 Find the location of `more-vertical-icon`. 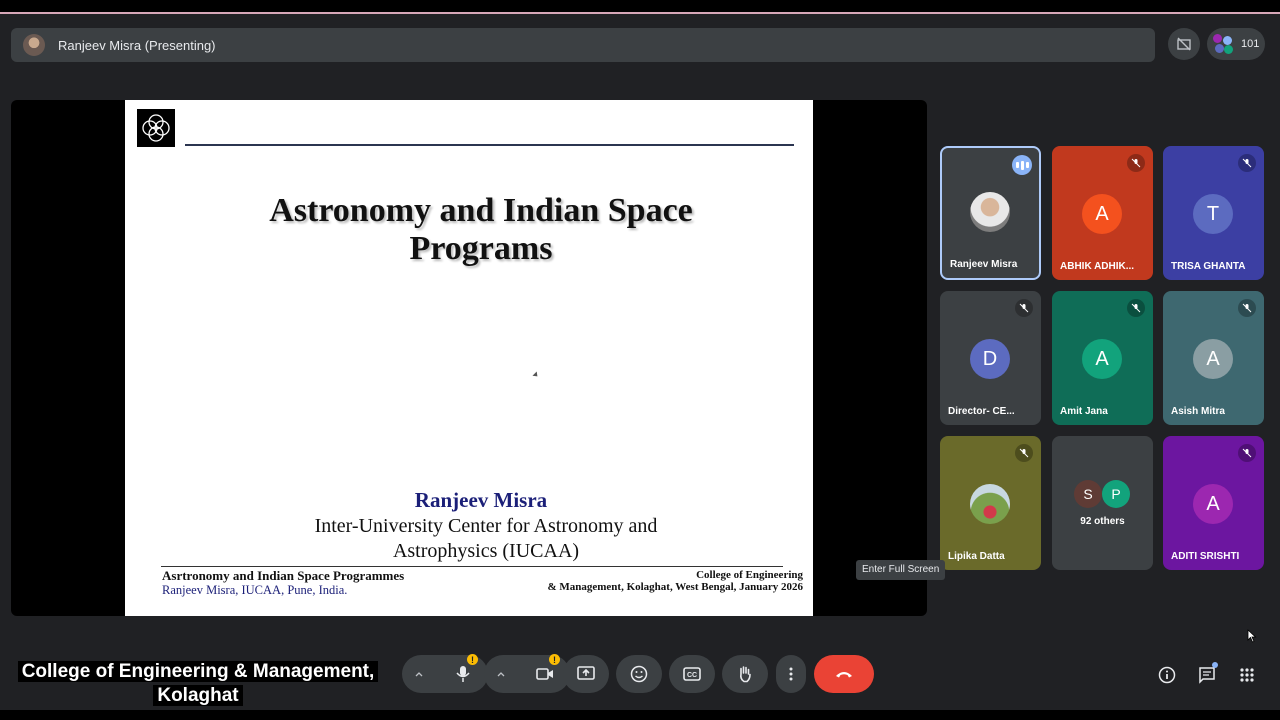

more-vertical-icon is located at coordinates (791, 674).